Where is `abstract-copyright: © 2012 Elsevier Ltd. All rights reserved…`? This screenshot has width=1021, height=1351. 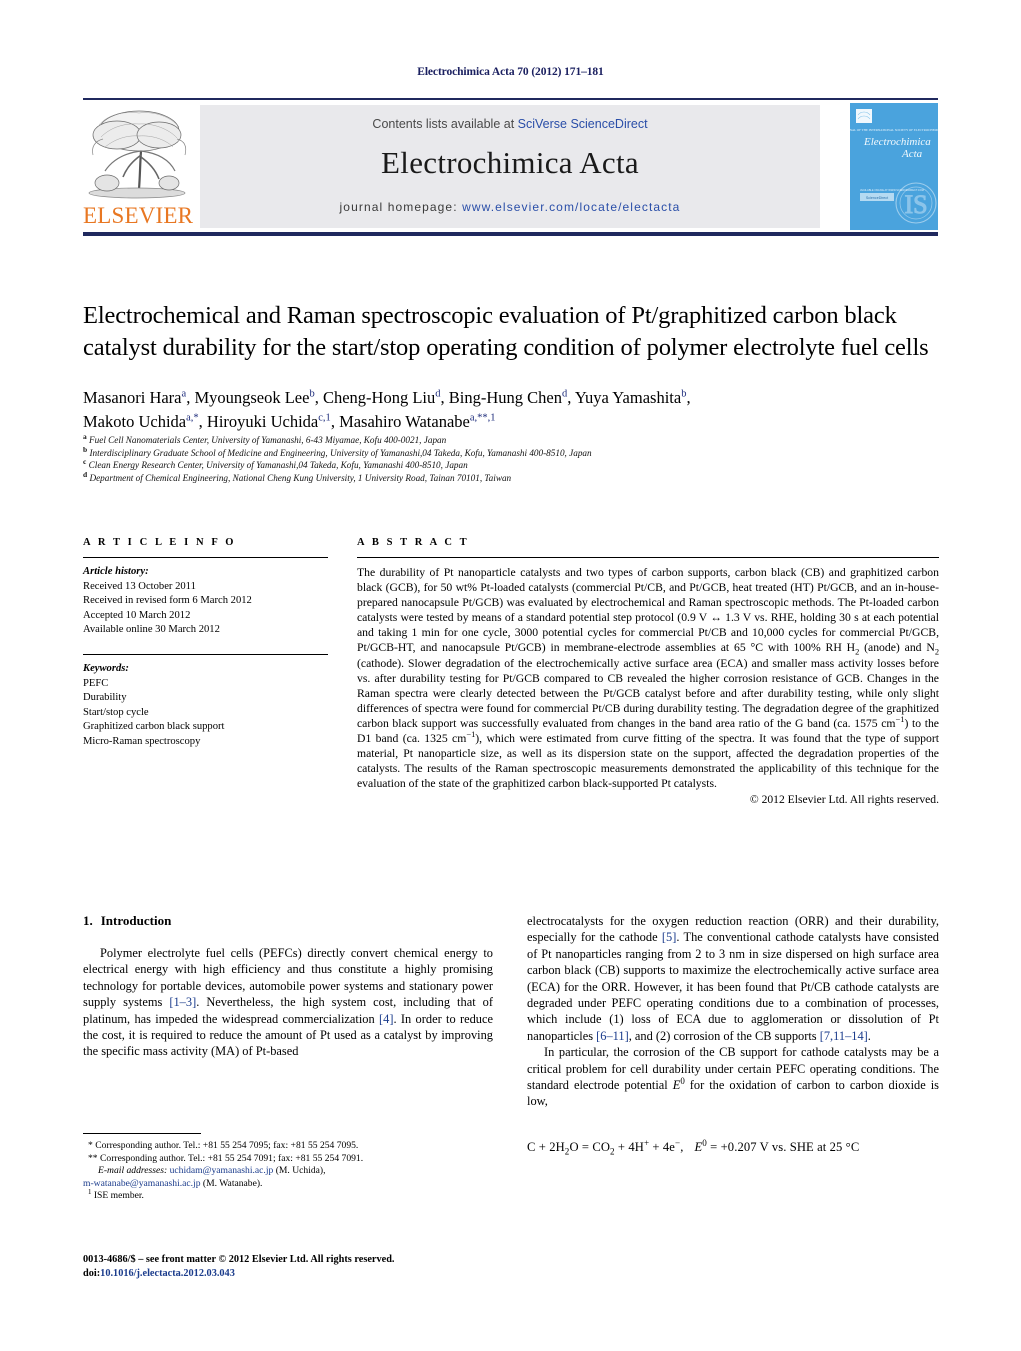 abstract-copyright: © 2012 Elsevier Ltd. All rights reserved… is located at coordinates (844, 800).